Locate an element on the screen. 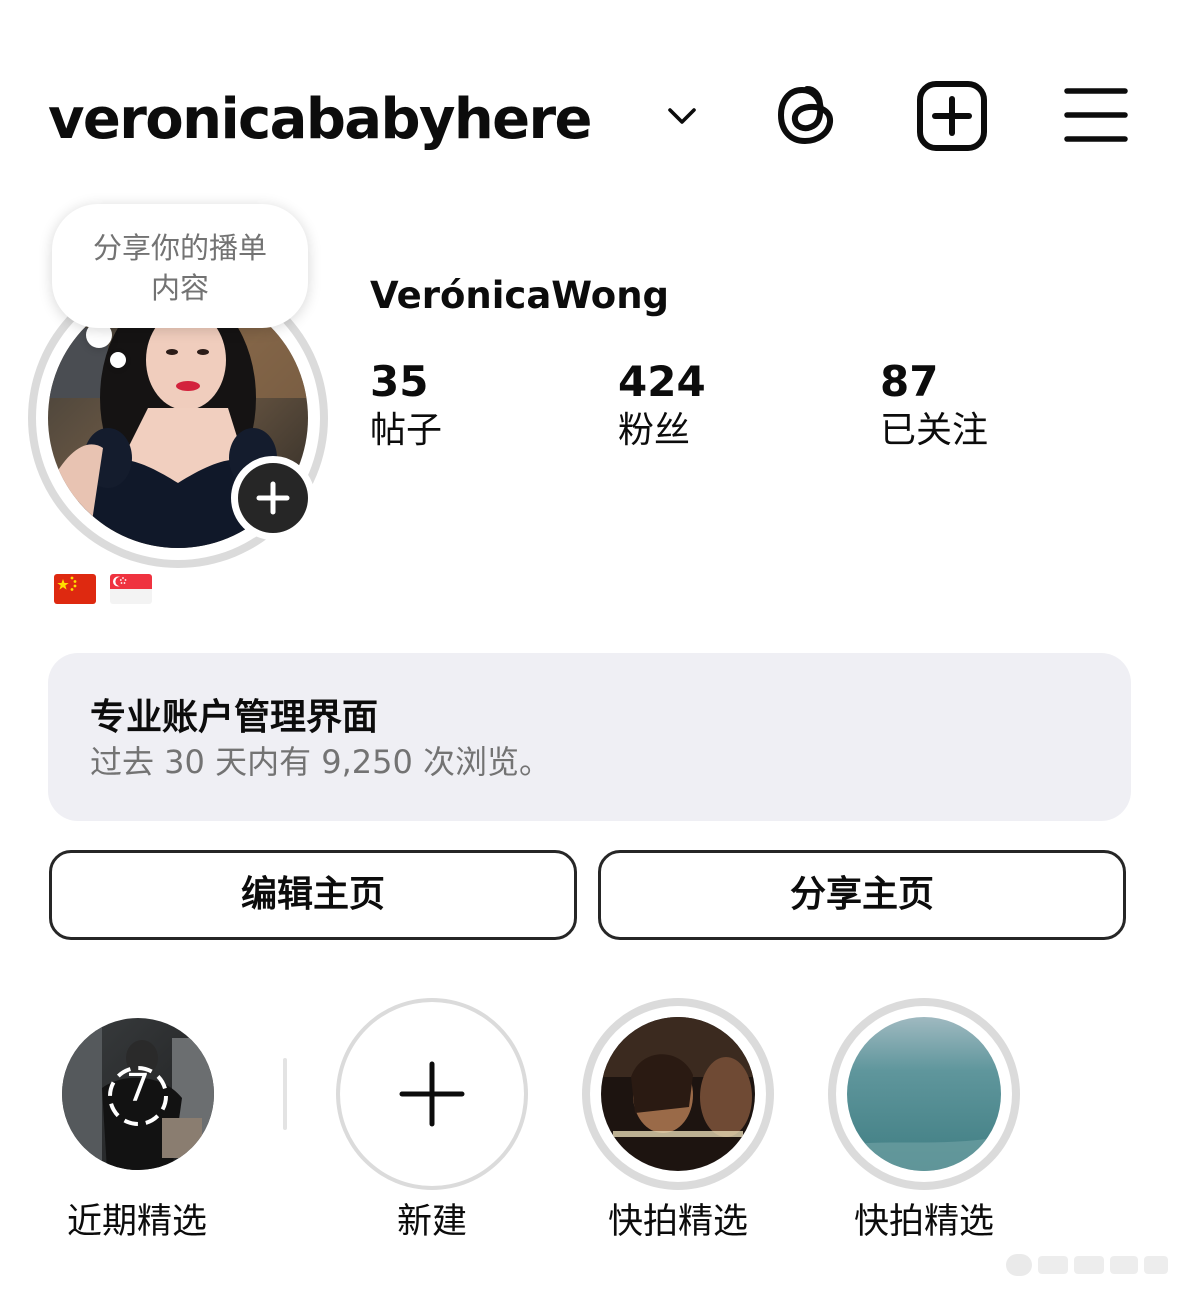 This screenshot has height=1294, width=1179. dashboard-title: 专业账户管理界面 is located at coordinates (234, 717).